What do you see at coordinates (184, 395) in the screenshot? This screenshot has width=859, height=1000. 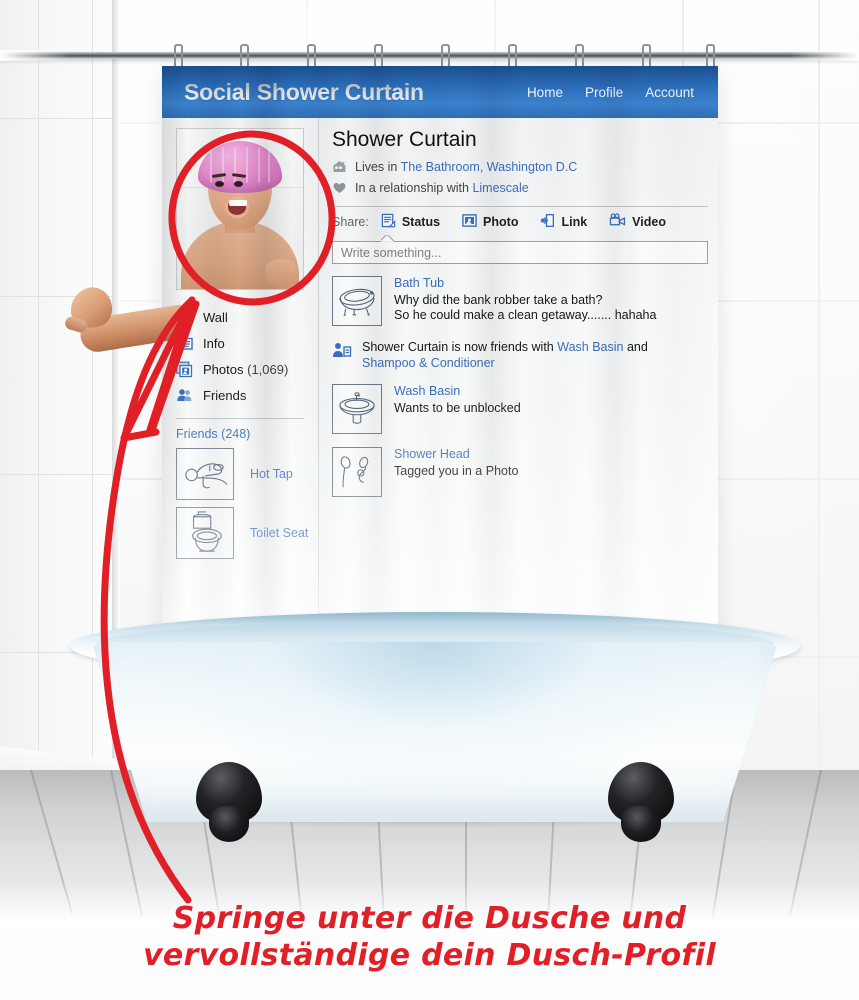 I see `people-icon` at bounding box center [184, 395].